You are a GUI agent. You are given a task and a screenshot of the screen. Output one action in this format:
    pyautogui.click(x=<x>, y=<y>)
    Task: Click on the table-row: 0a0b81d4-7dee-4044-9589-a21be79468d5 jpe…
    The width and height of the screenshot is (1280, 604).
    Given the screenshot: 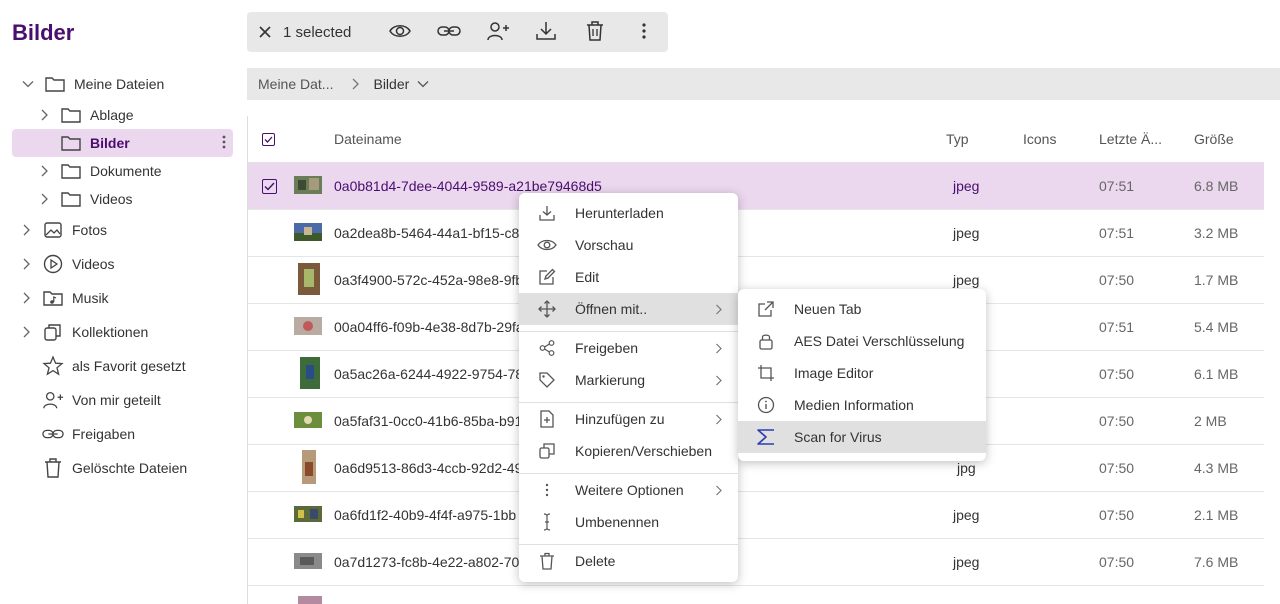 What is the action you would take?
    pyautogui.click(x=756, y=186)
    